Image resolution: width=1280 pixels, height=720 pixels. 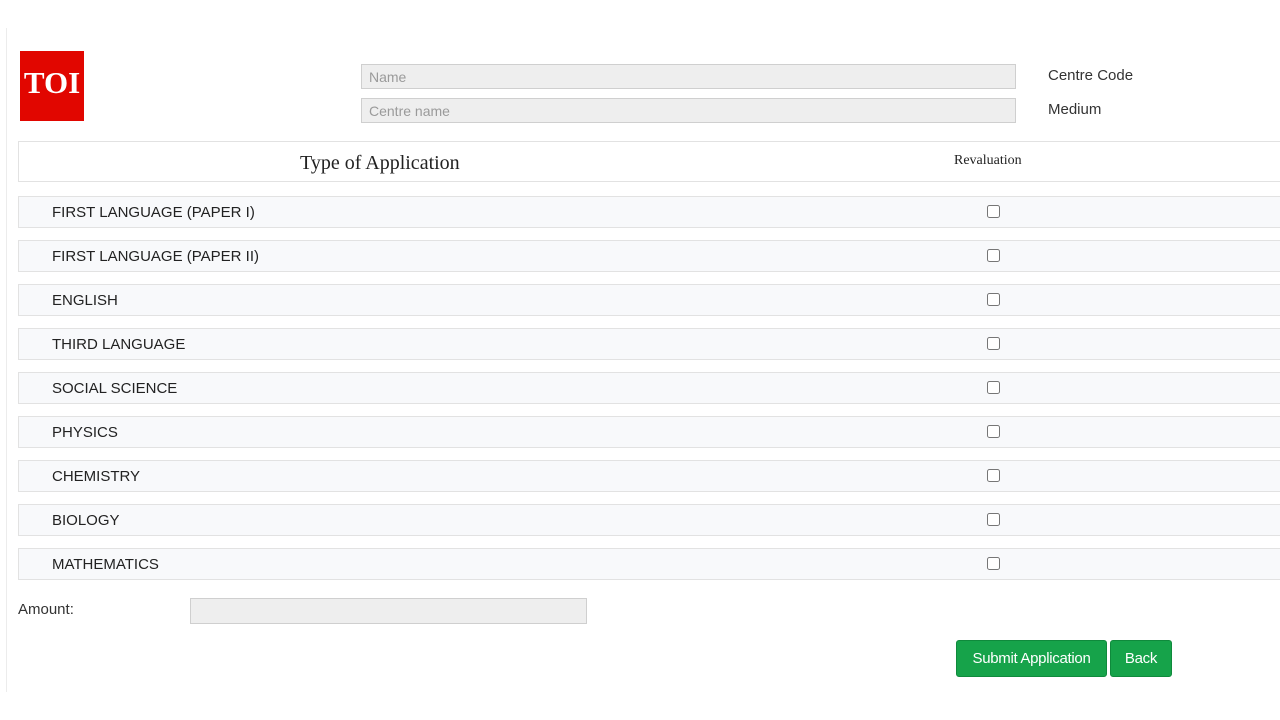 I want to click on subject-label: THIRD LANGUAGE, so click(x=119, y=344).